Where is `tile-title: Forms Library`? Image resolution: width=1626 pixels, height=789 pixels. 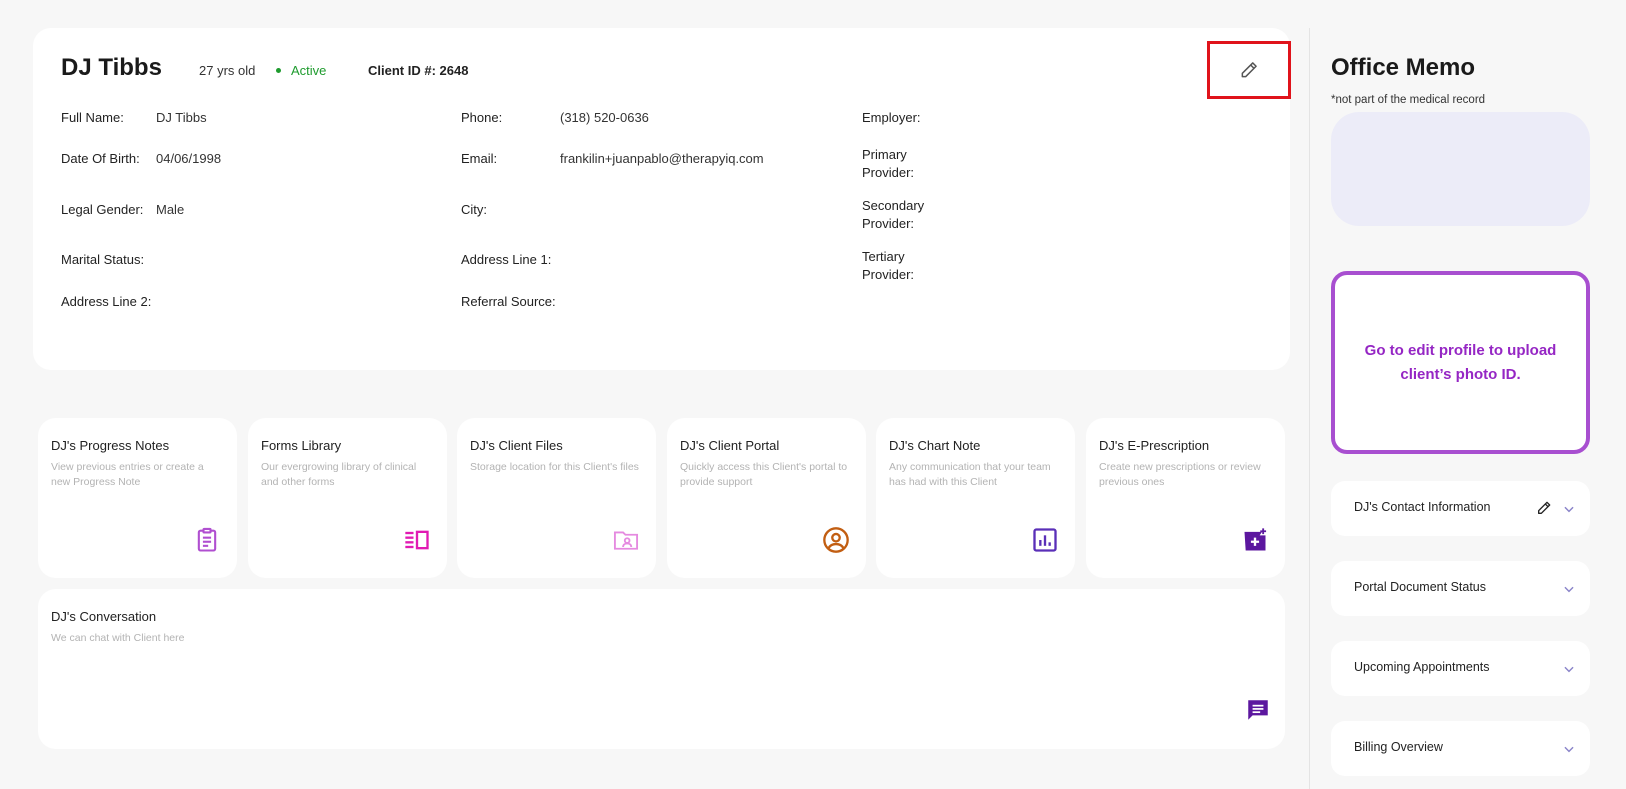 tile-title: Forms Library is located at coordinates (301, 445).